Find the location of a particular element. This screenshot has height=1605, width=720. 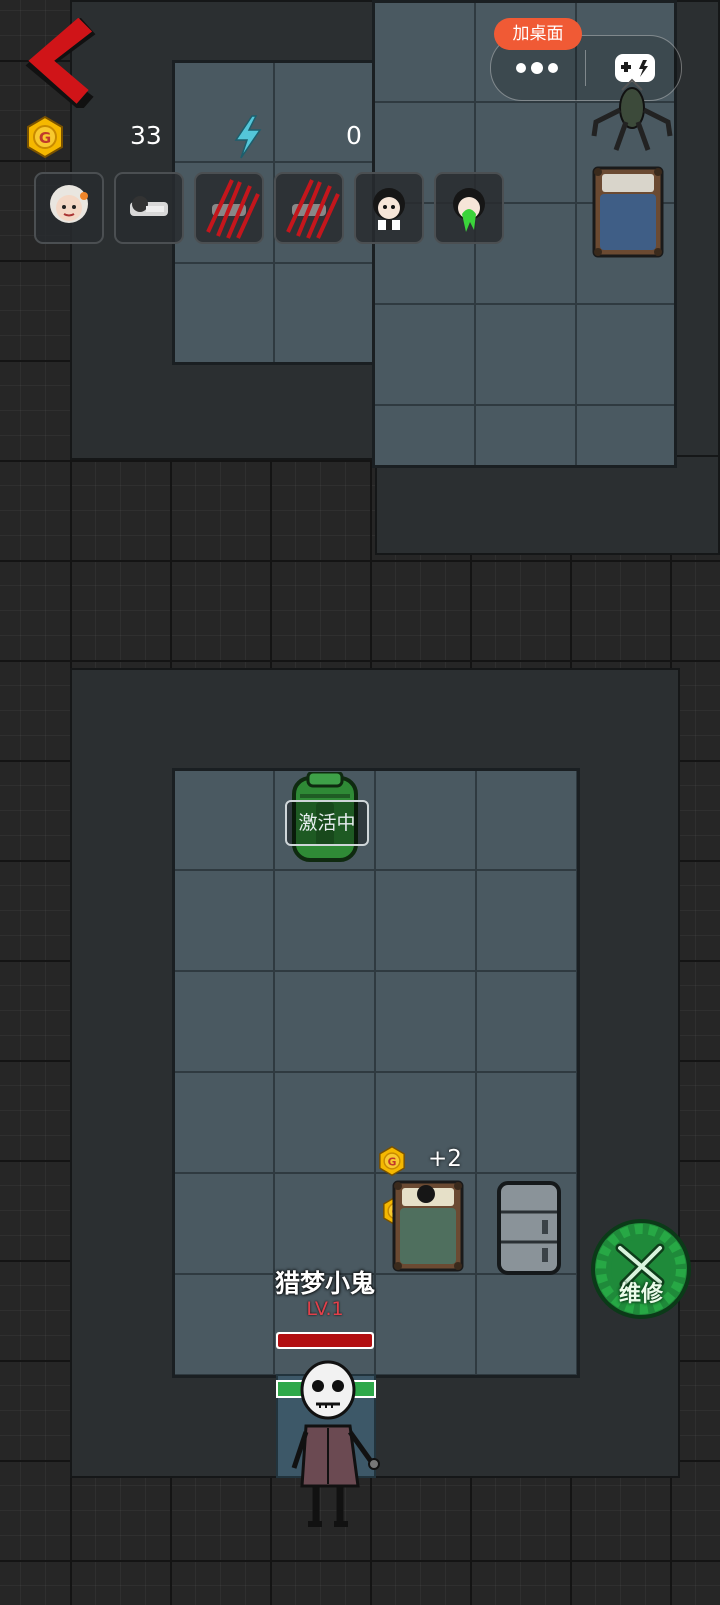

add-to-desktop-button: 加桌面 is located at coordinates (538, 34).